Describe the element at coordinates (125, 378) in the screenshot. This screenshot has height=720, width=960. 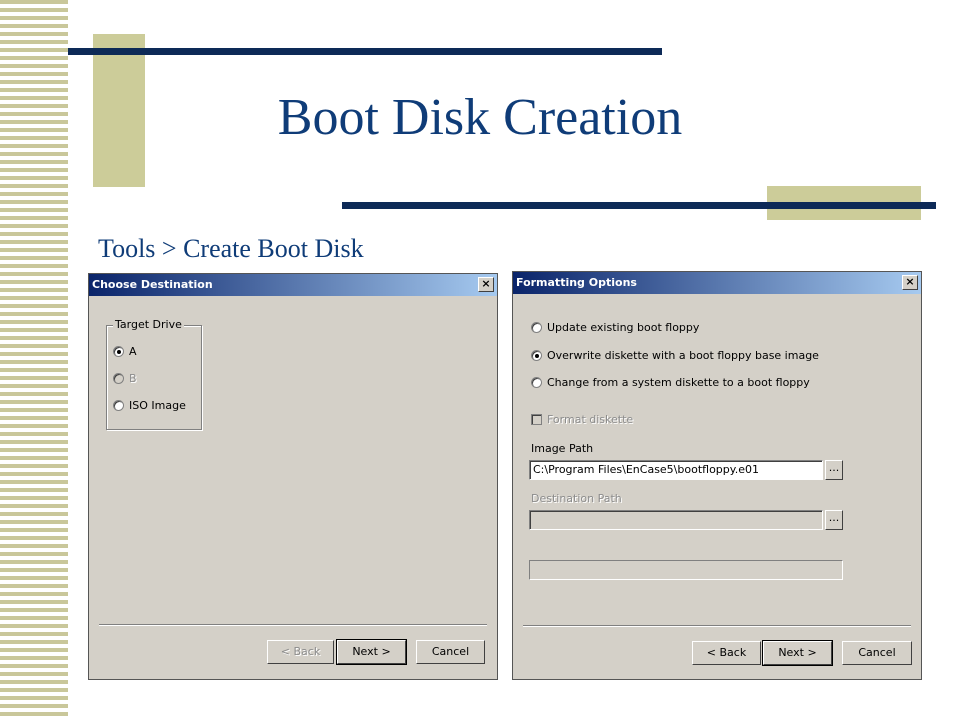
I see `radio-drive-b: B` at that location.